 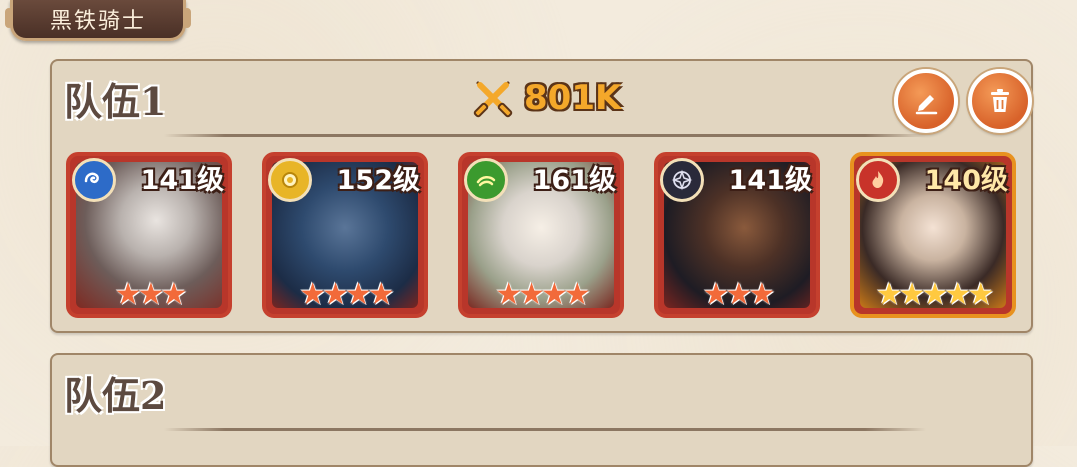 I want to click on nature-icon, so click(x=486, y=180).